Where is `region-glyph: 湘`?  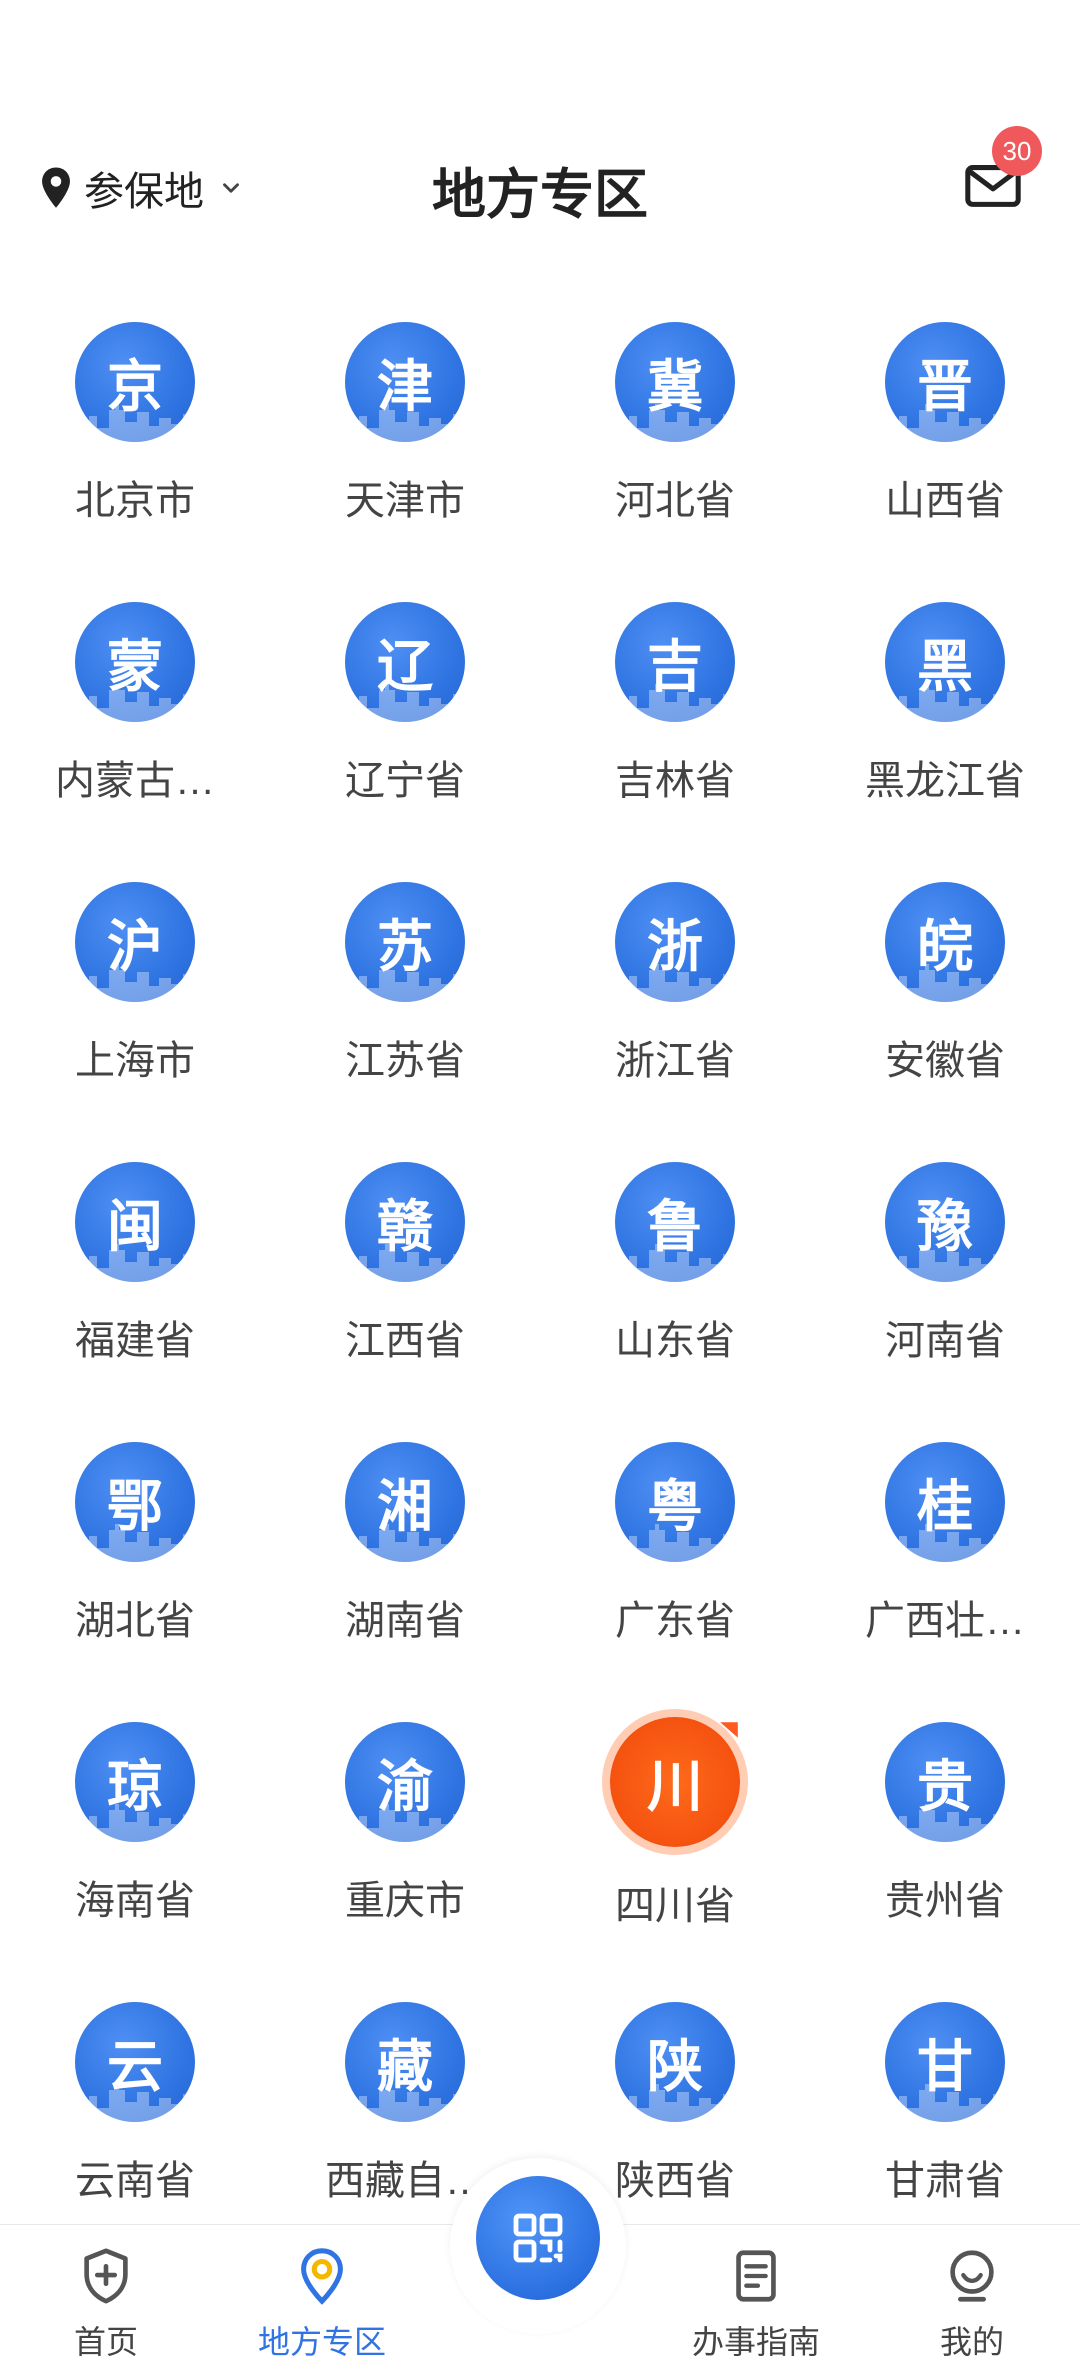 region-glyph: 湘 is located at coordinates (405, 1507).